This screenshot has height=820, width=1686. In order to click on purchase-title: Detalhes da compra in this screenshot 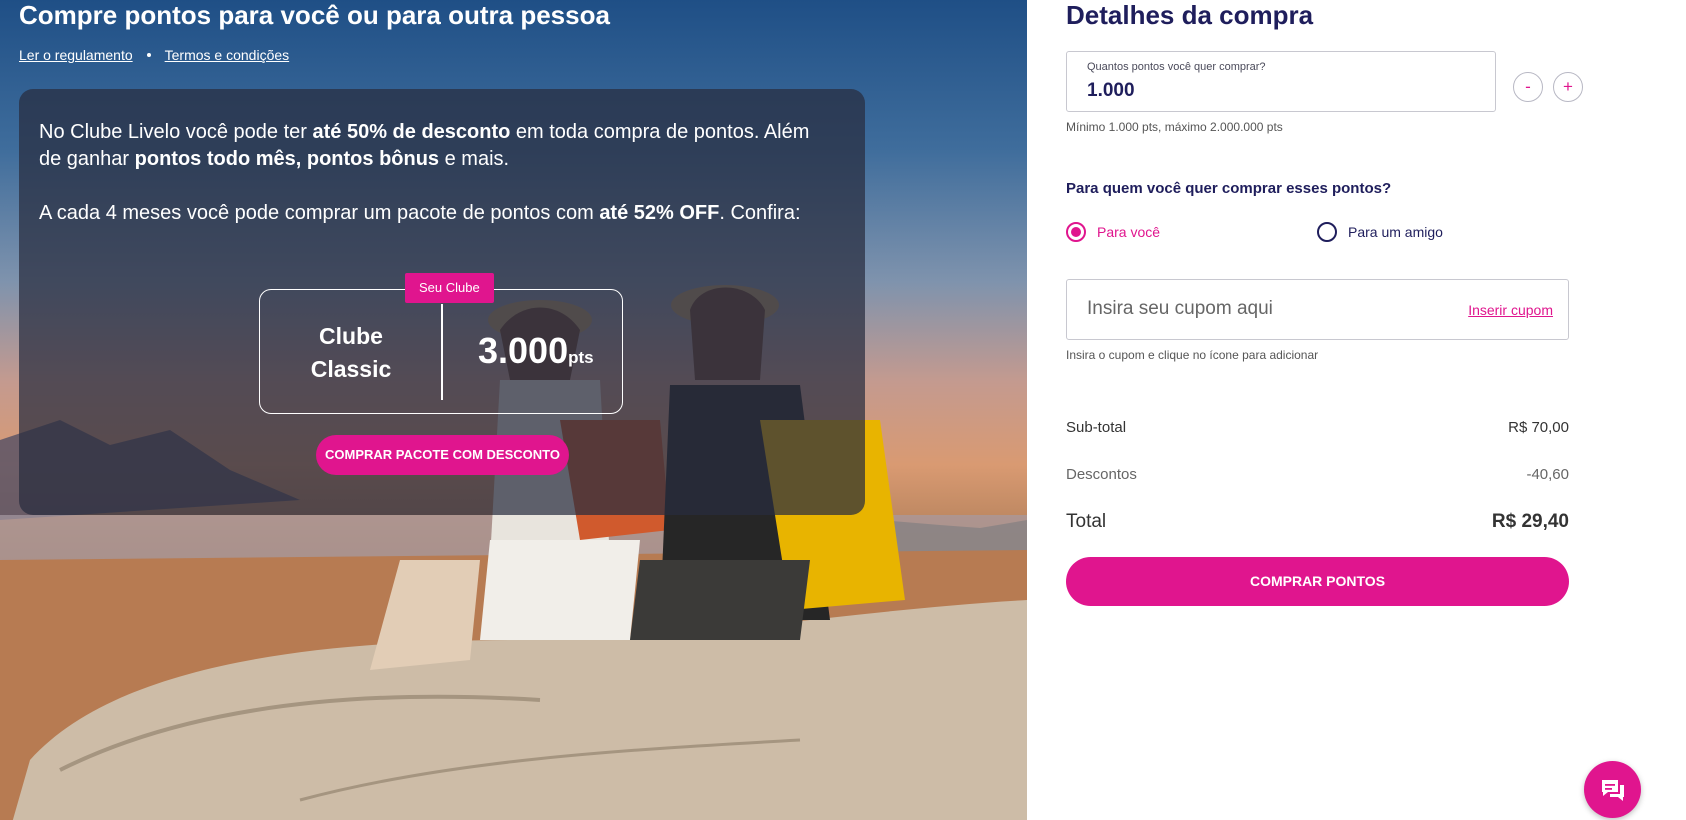, I will do `click(1190, 15)`.